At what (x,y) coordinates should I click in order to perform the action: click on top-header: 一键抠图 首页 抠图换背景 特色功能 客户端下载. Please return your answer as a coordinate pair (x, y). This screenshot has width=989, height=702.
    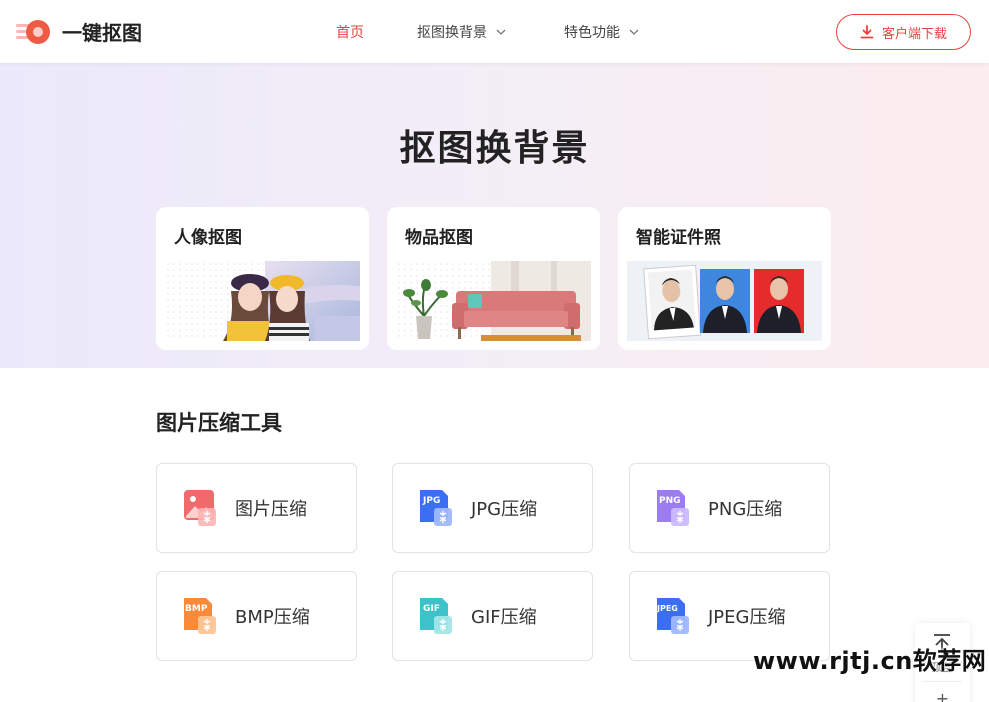
    Looking at the image, I should click on (494, 31).